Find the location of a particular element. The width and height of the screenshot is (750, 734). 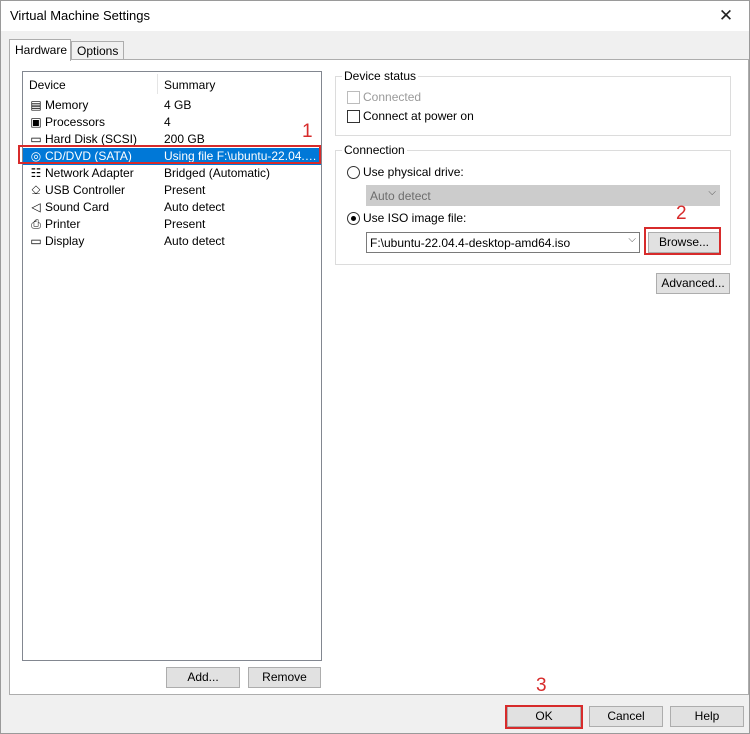

device-name: Memory is located at coordinates (67, 105).